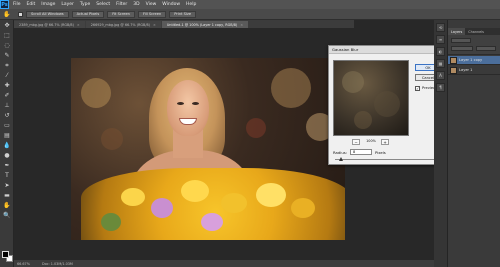 This screenshot has width=500, height=267. Describe the element at coordinates (85, 4) in the screenshot. I see `menu-type: Type` at that location.